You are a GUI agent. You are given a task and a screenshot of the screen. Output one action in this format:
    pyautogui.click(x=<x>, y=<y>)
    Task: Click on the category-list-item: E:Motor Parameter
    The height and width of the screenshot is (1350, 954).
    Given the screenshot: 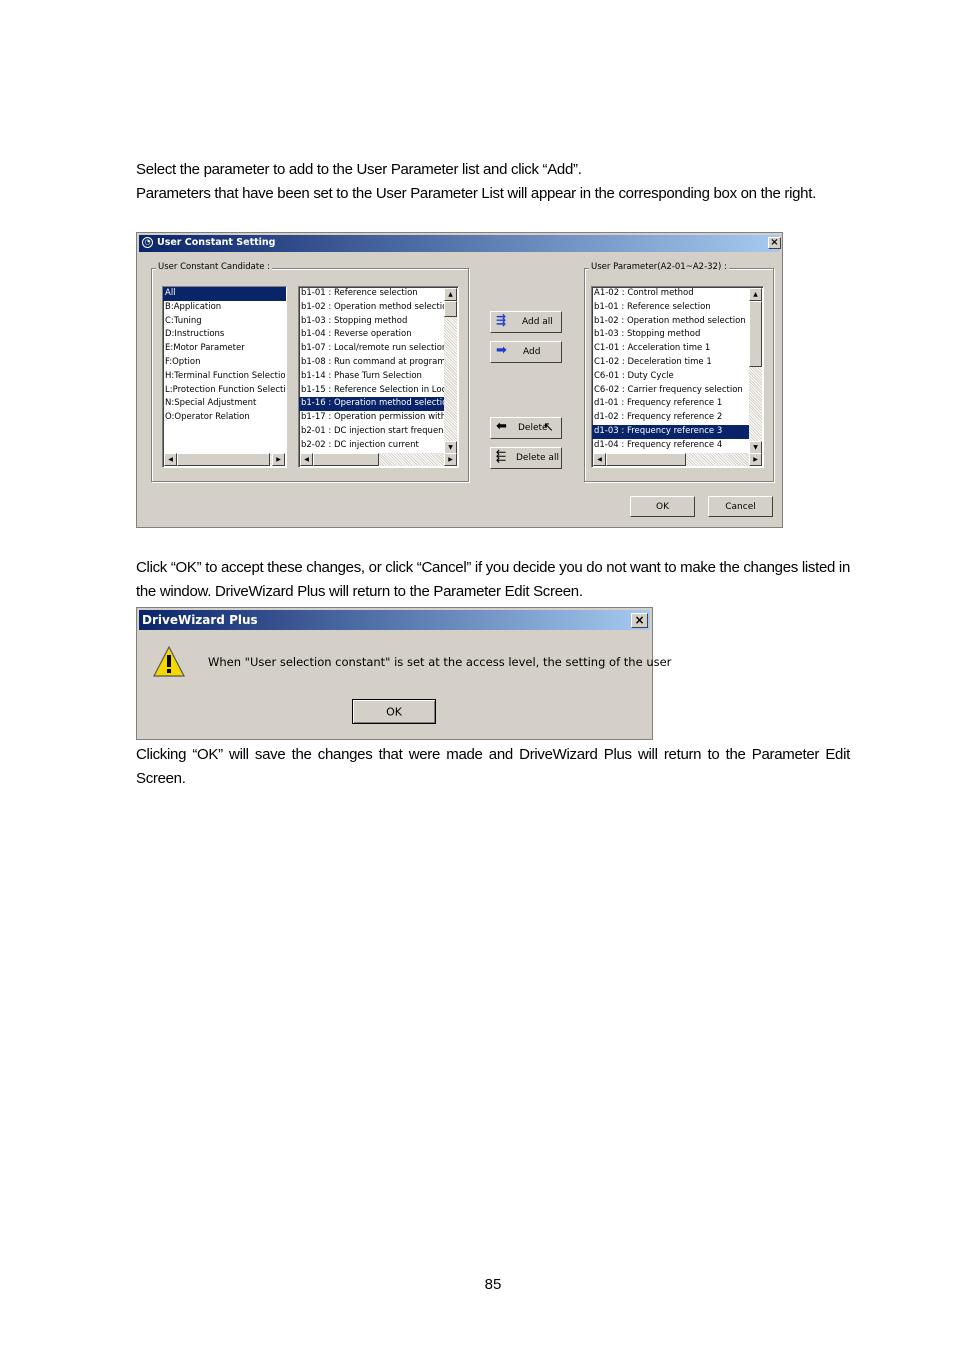 What is the action you would take?
    pyautogui.click(x=224, y=349)
    